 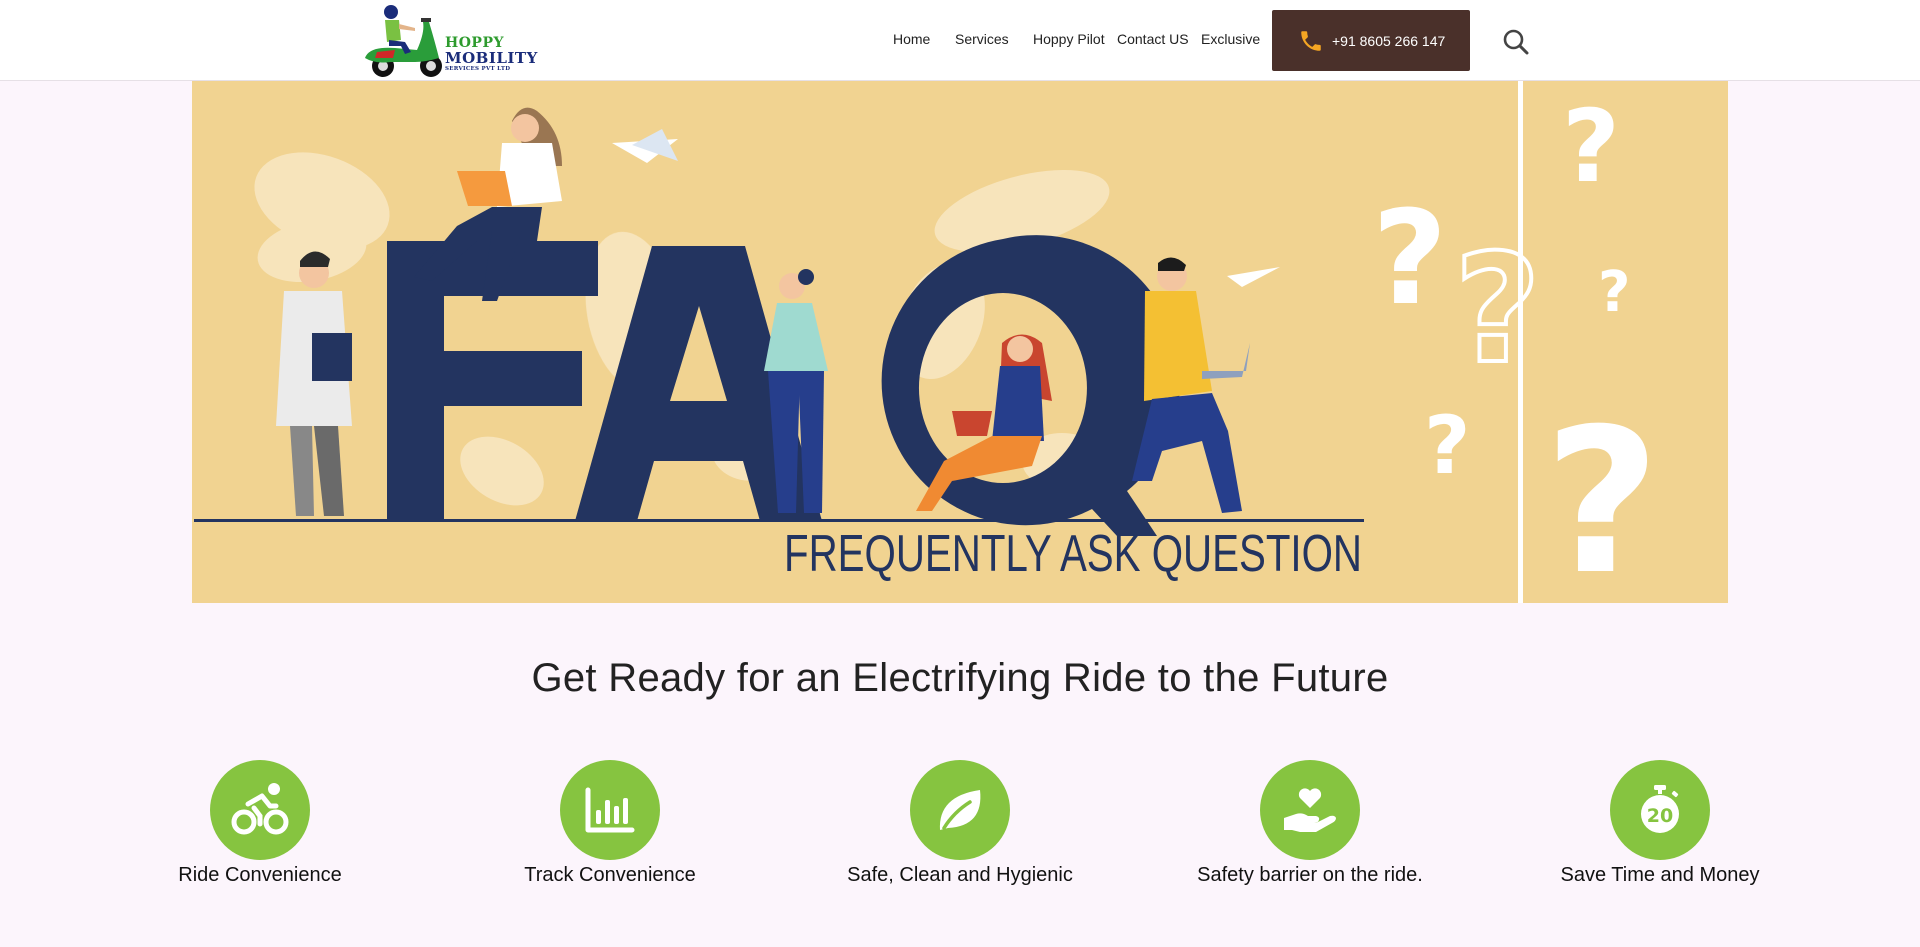 I want to click on heart-hand-icon, so click(x=1310, y=810).